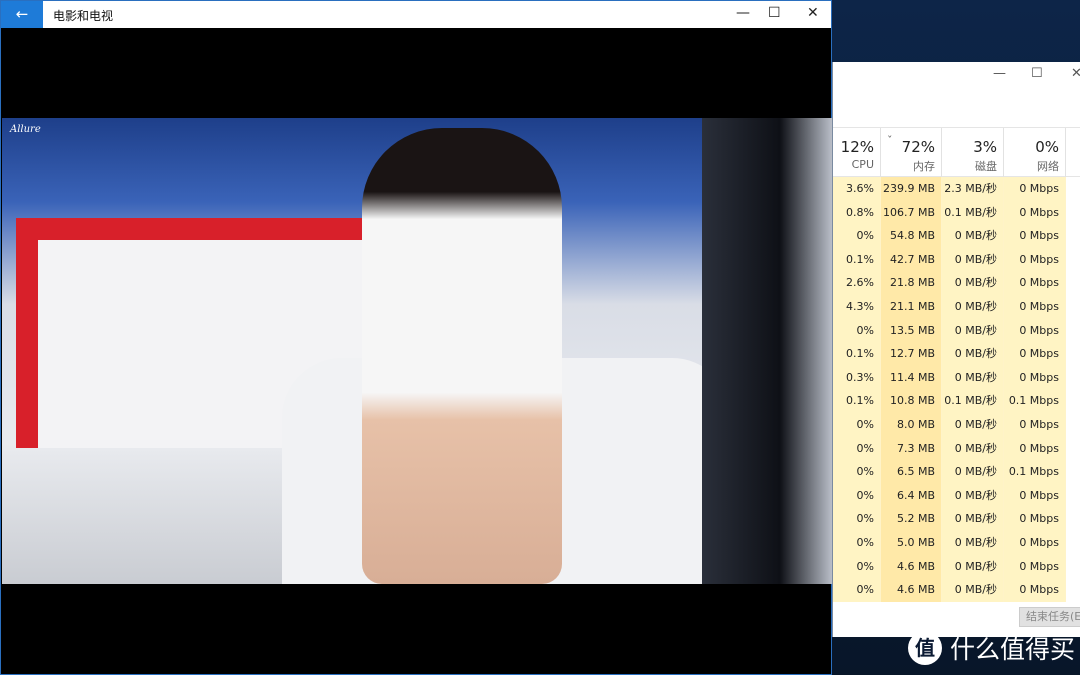  I want to click on process-row: 0% 6.5 MB 0 MB/秒 0.1 Mbps, so click(956, 472).